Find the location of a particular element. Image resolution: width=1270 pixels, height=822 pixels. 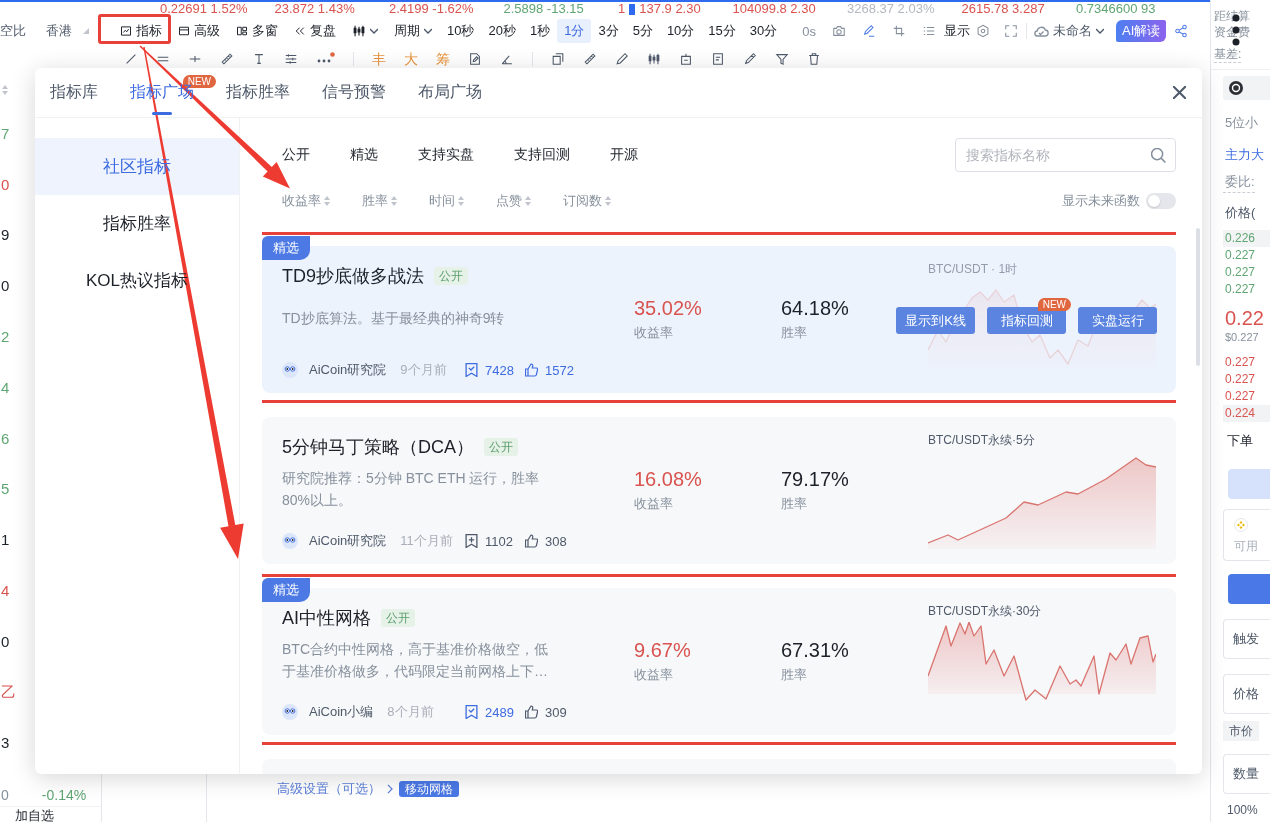

interval-button: 10分 is located at coordinates (680, 31).